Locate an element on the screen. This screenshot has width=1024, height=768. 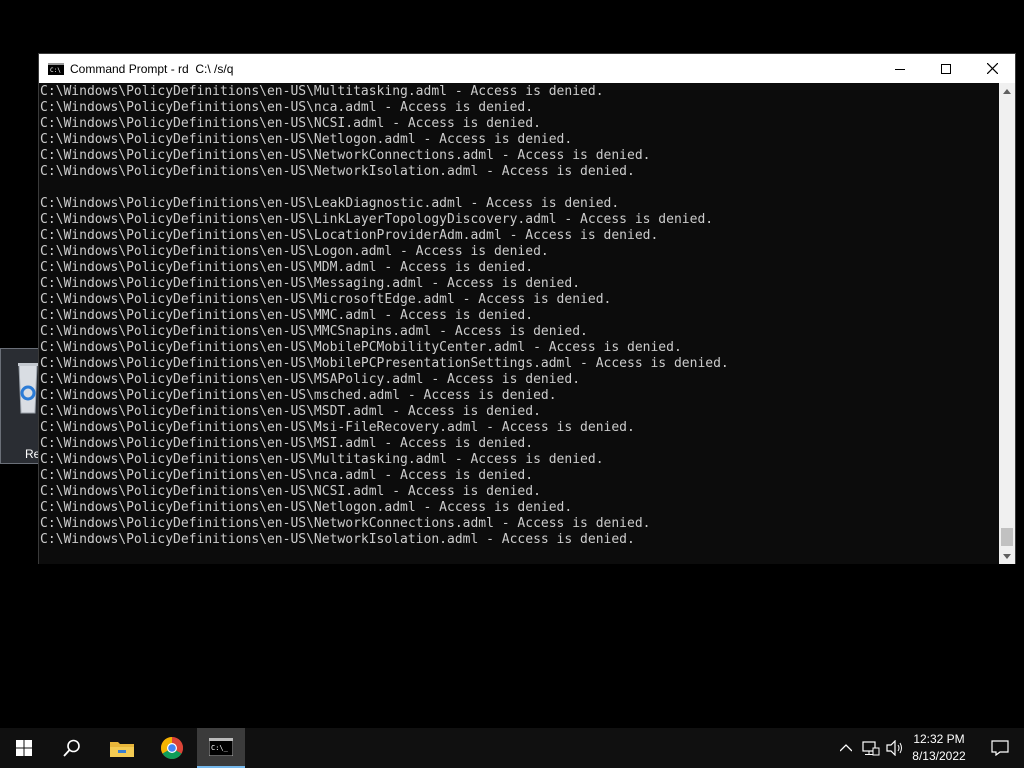
maximize-icon is located at coordinates (946, 68).